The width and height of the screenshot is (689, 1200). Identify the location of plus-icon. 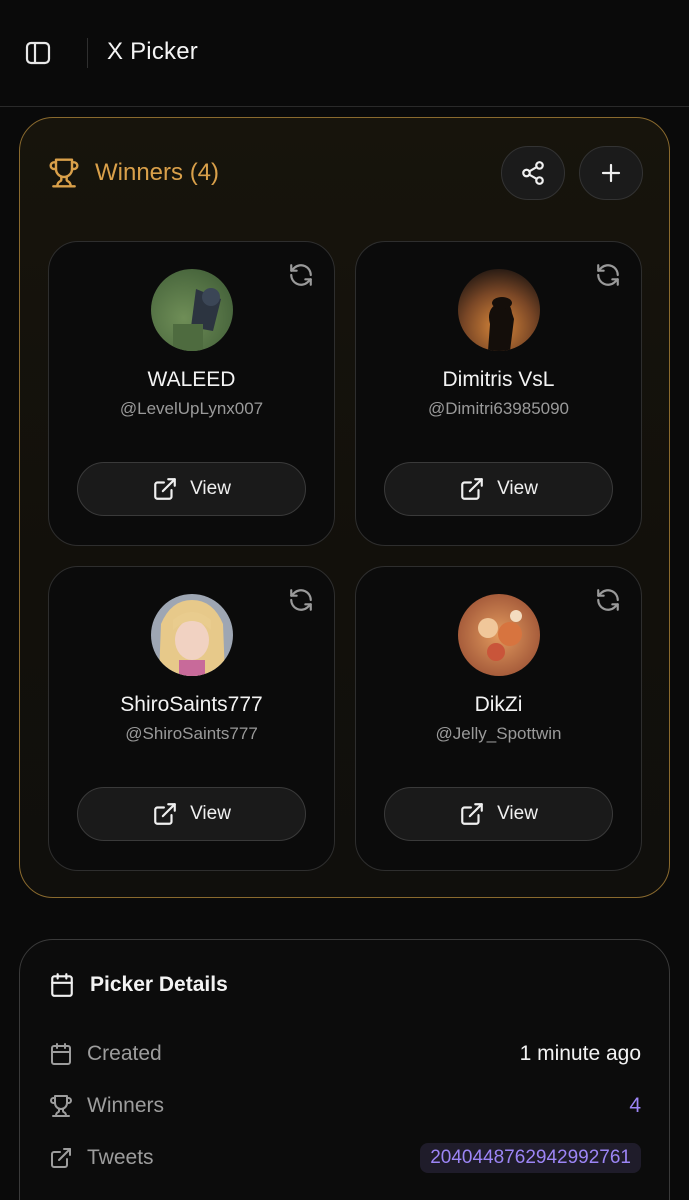
(611, 173).